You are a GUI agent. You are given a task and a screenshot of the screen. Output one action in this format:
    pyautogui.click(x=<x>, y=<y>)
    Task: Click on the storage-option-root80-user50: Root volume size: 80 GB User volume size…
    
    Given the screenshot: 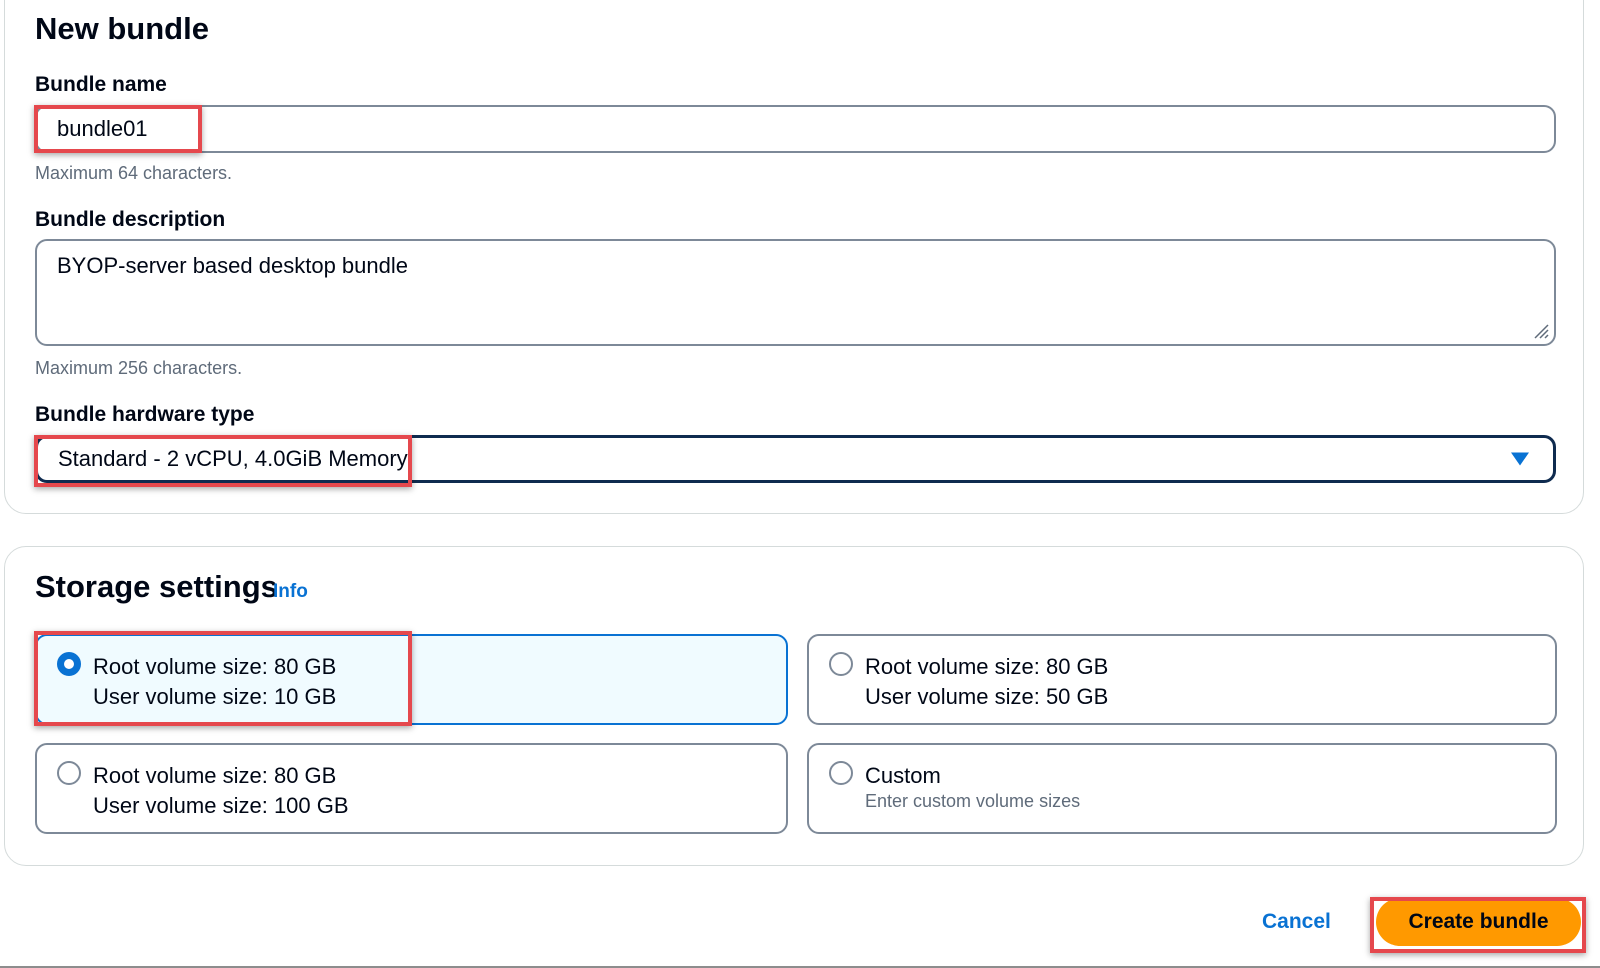 What is the action you would take?
    pyautogui.click(x=1182, y=679)
    